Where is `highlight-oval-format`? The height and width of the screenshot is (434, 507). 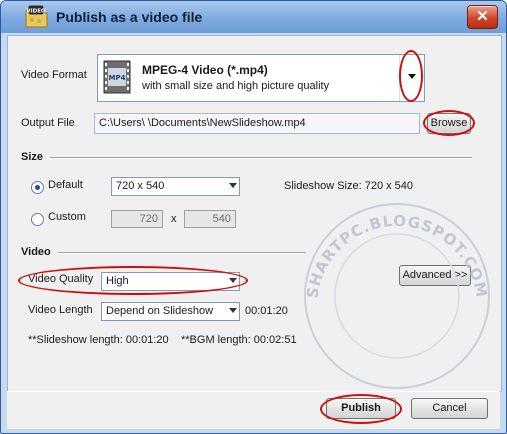 highlight-oval-format is located at coordinates (411, 76).